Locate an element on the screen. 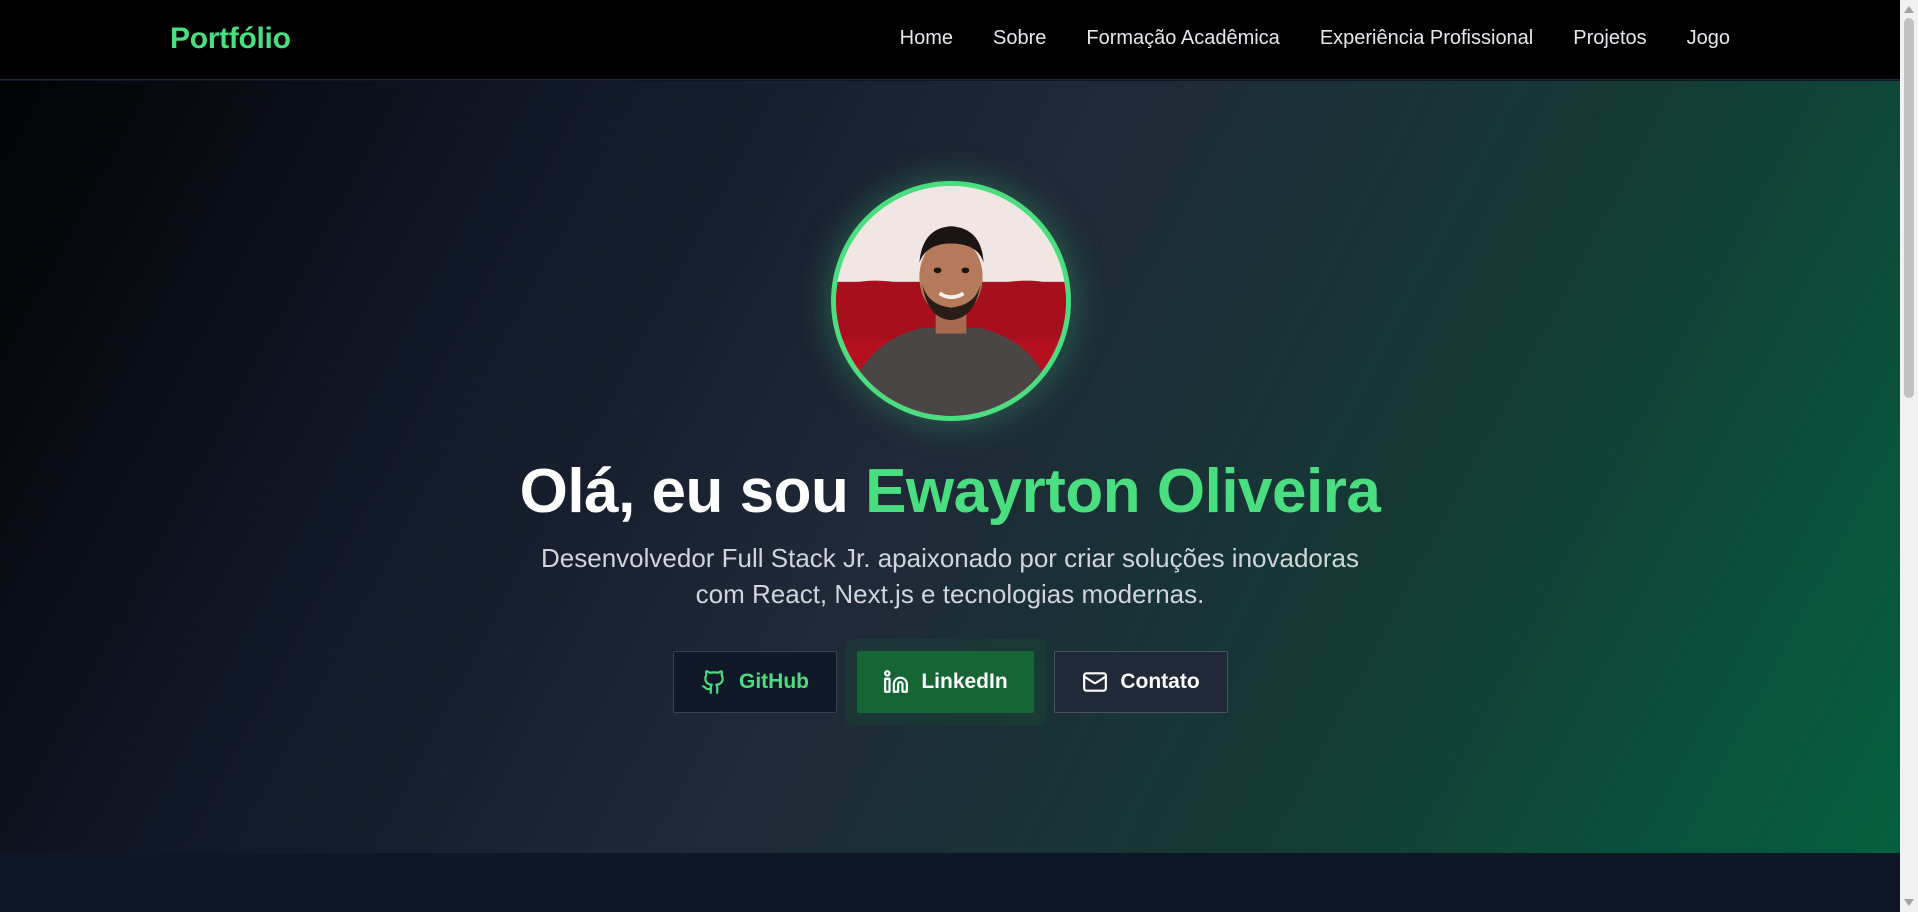 The width and height of the screenshot is (1918, 912). profile-avatar is located at coordinates (951, 301).